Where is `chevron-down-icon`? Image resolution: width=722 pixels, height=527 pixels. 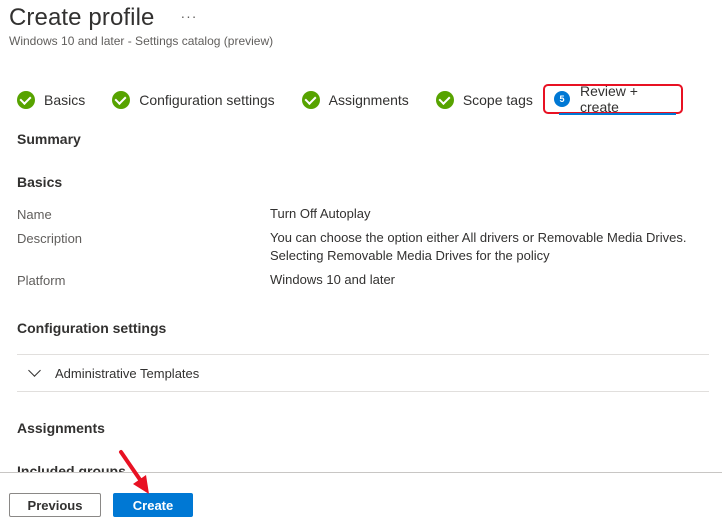 chevron-down-icon is located at coordinates (34, 370).